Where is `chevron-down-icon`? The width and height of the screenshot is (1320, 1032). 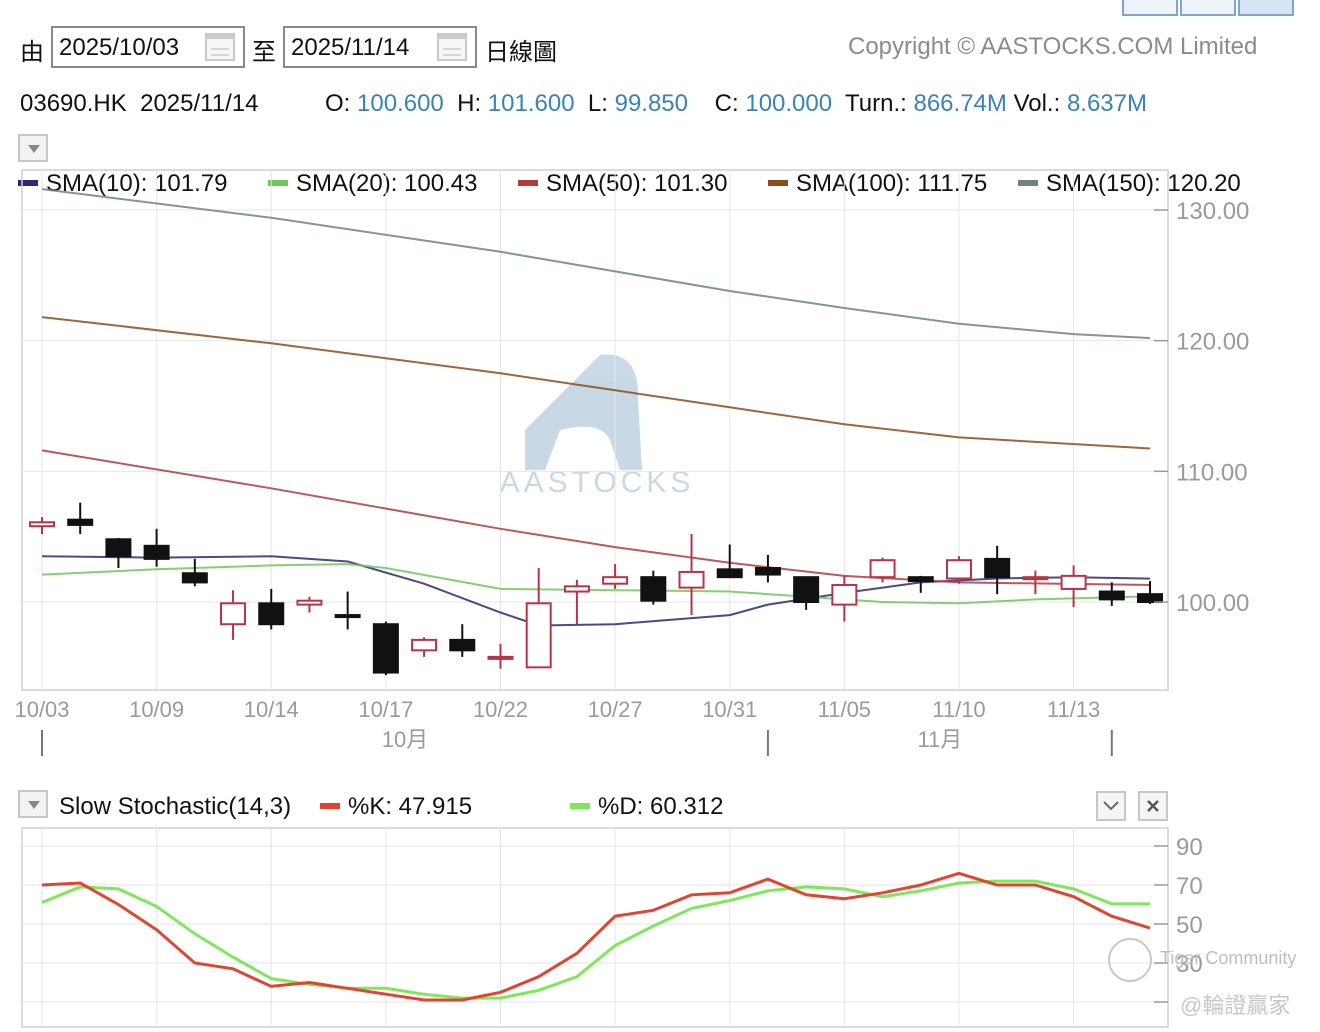 chevron-down-icon is located at coordinates (1111, 806).